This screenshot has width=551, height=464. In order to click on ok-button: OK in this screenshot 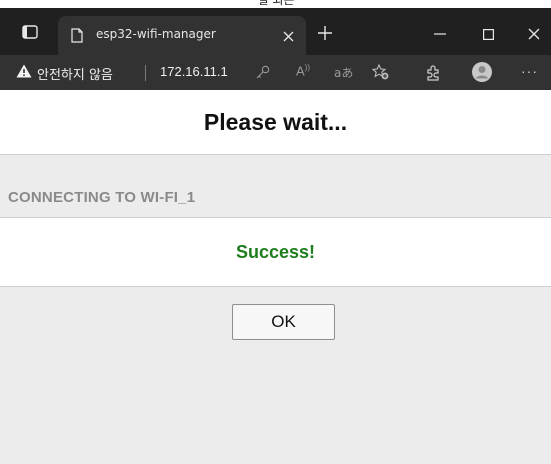, I will do `click(283, 322)`.